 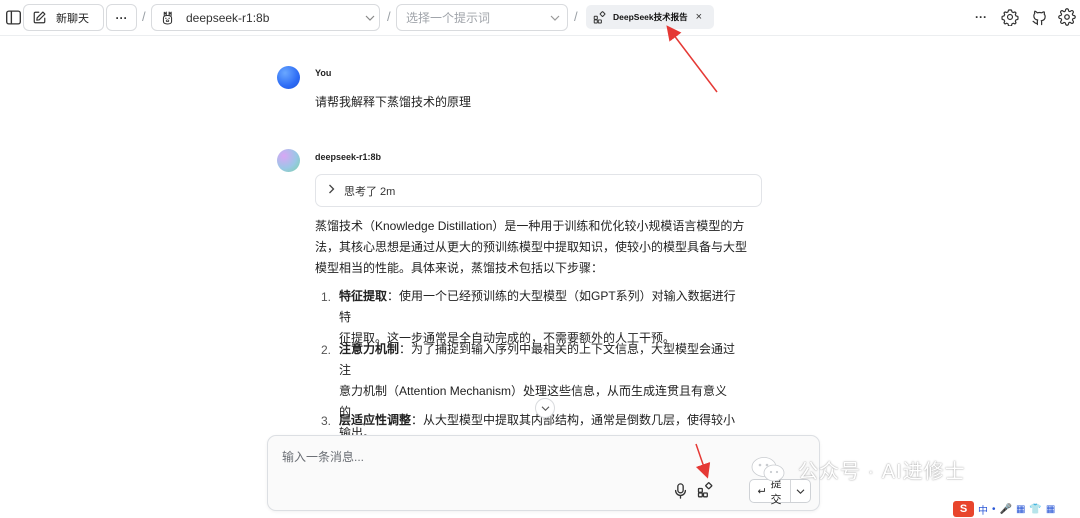 I want to click on ime-punct: •, so click(x=994, y=509).